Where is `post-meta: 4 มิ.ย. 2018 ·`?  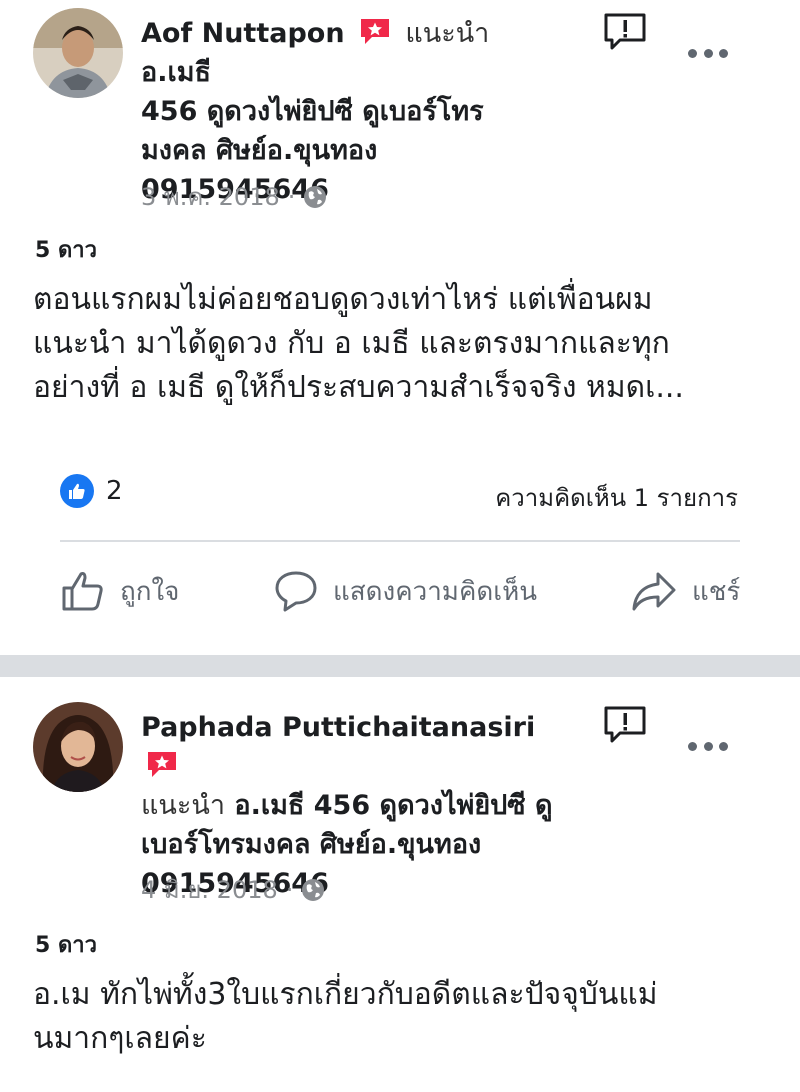 post-meta: 4 มิ.ย. 2018 · is located at coordinates (233, 890).